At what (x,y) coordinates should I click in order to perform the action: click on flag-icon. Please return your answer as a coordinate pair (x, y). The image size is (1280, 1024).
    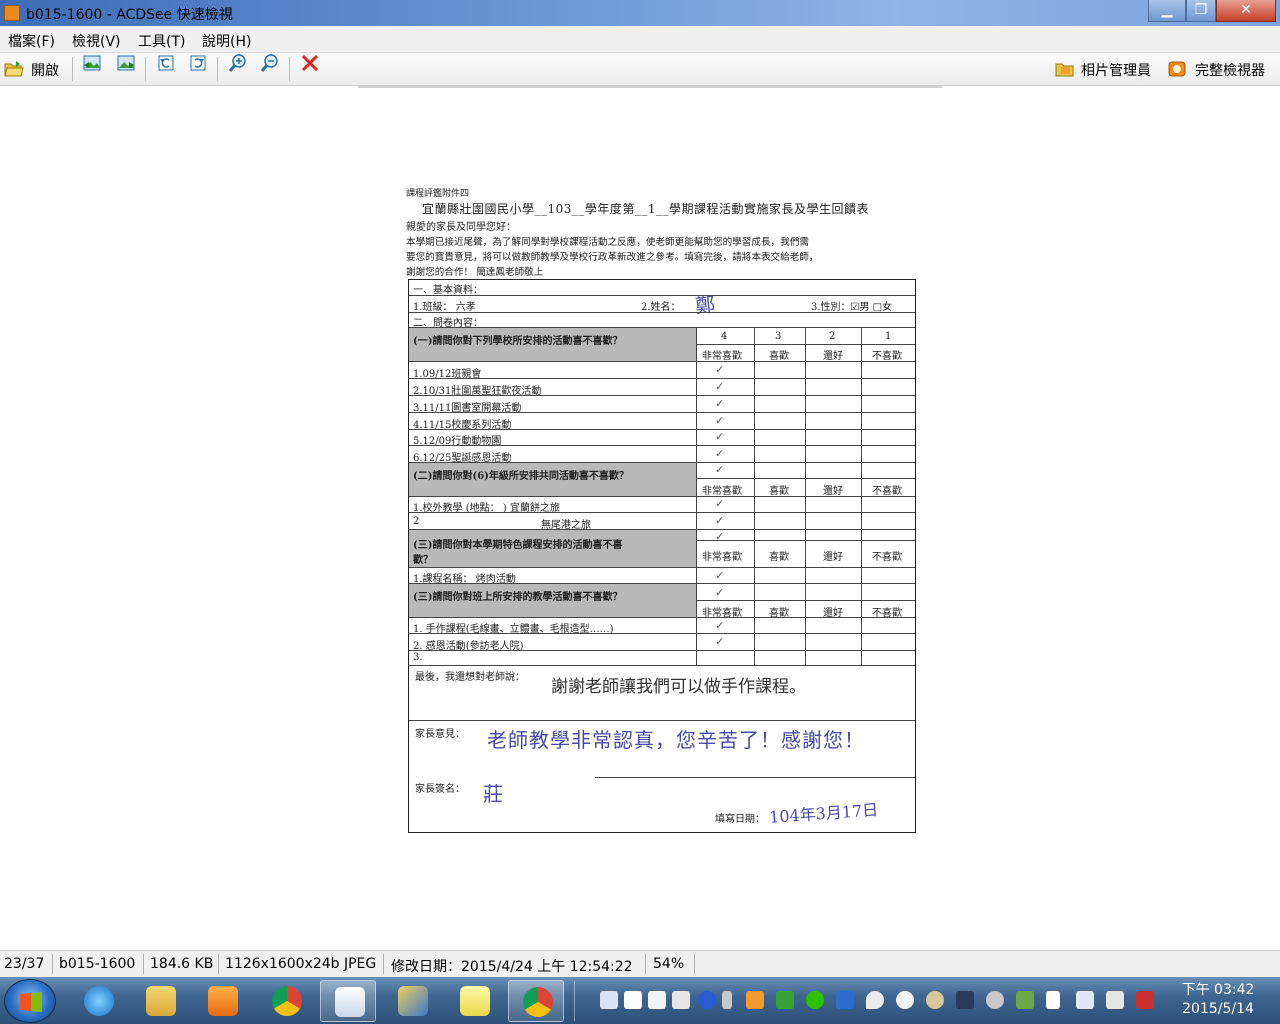
    Looking at the image, I should click on (1053, 1000).